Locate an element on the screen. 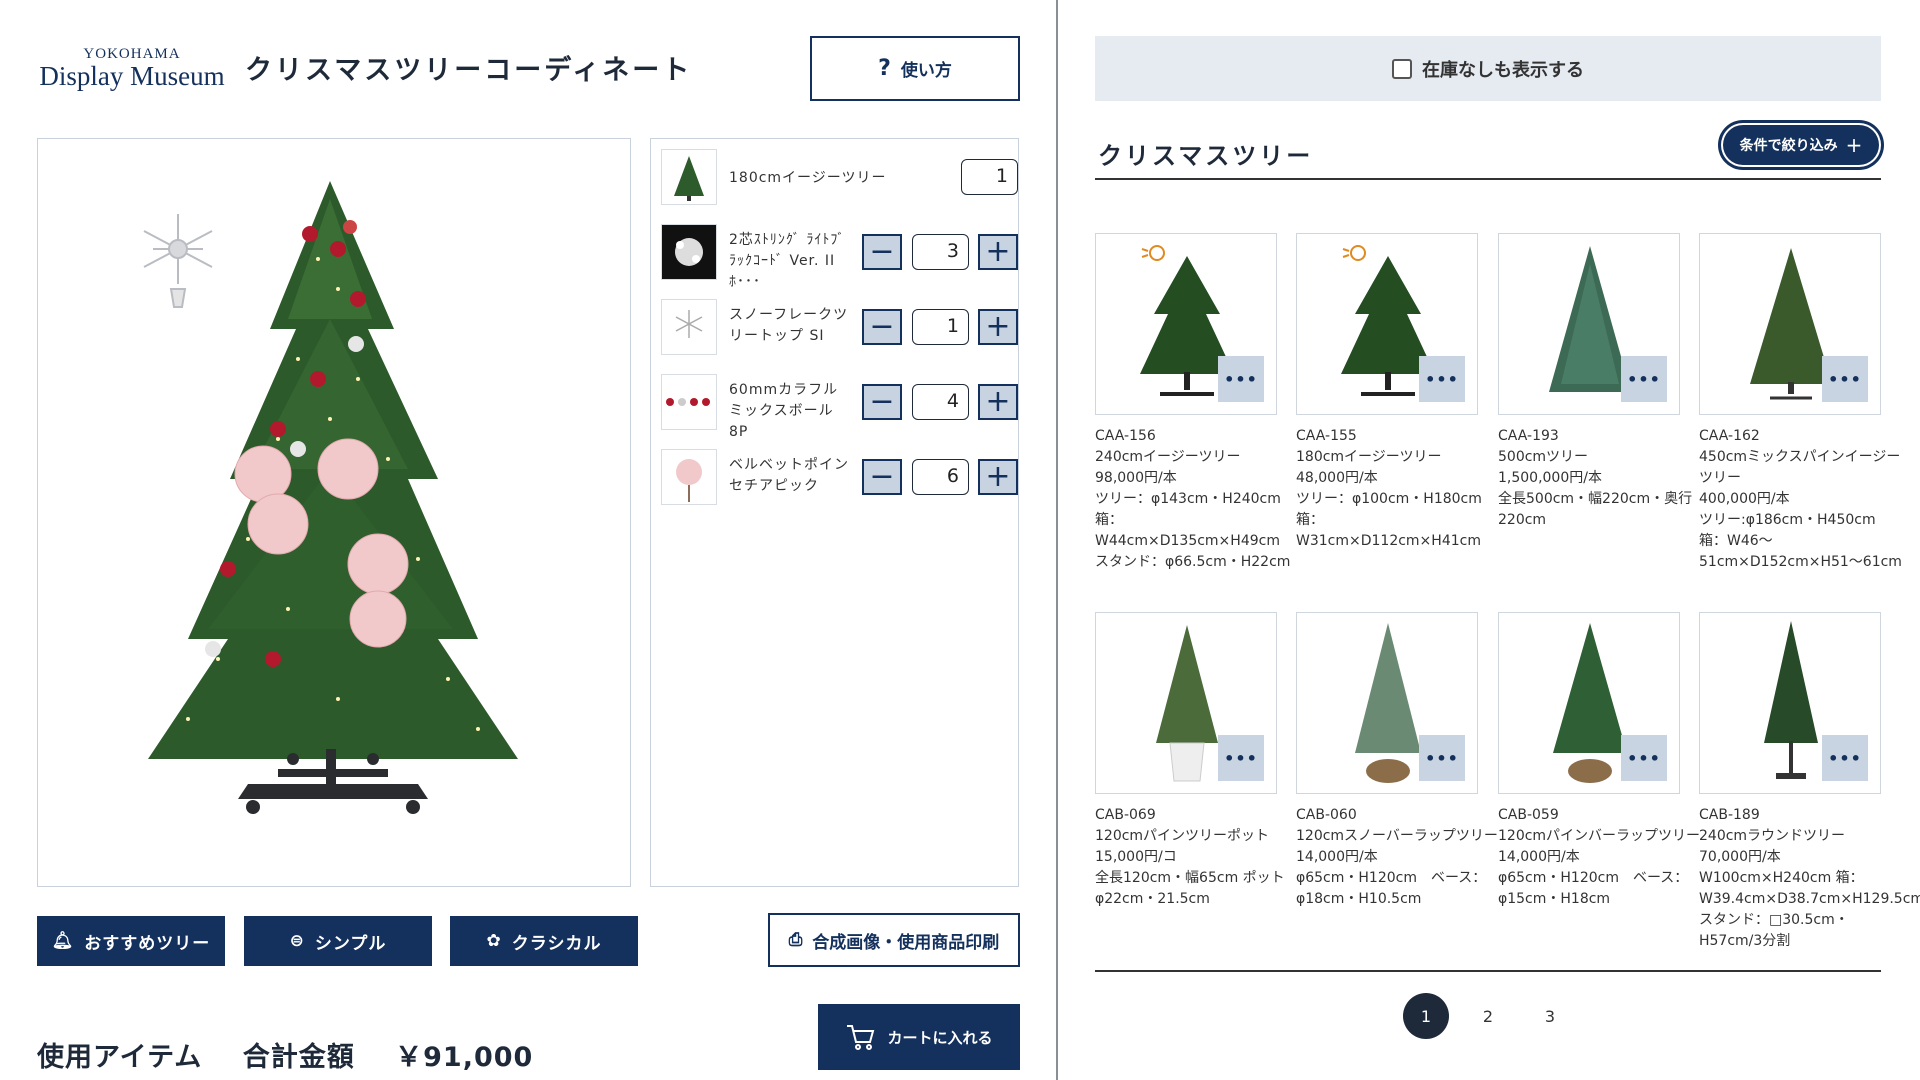 Image resolution: width=1920 pixels, height=1080 pixels. product-code: CAA-156 is located at coordinates (1125, 436).